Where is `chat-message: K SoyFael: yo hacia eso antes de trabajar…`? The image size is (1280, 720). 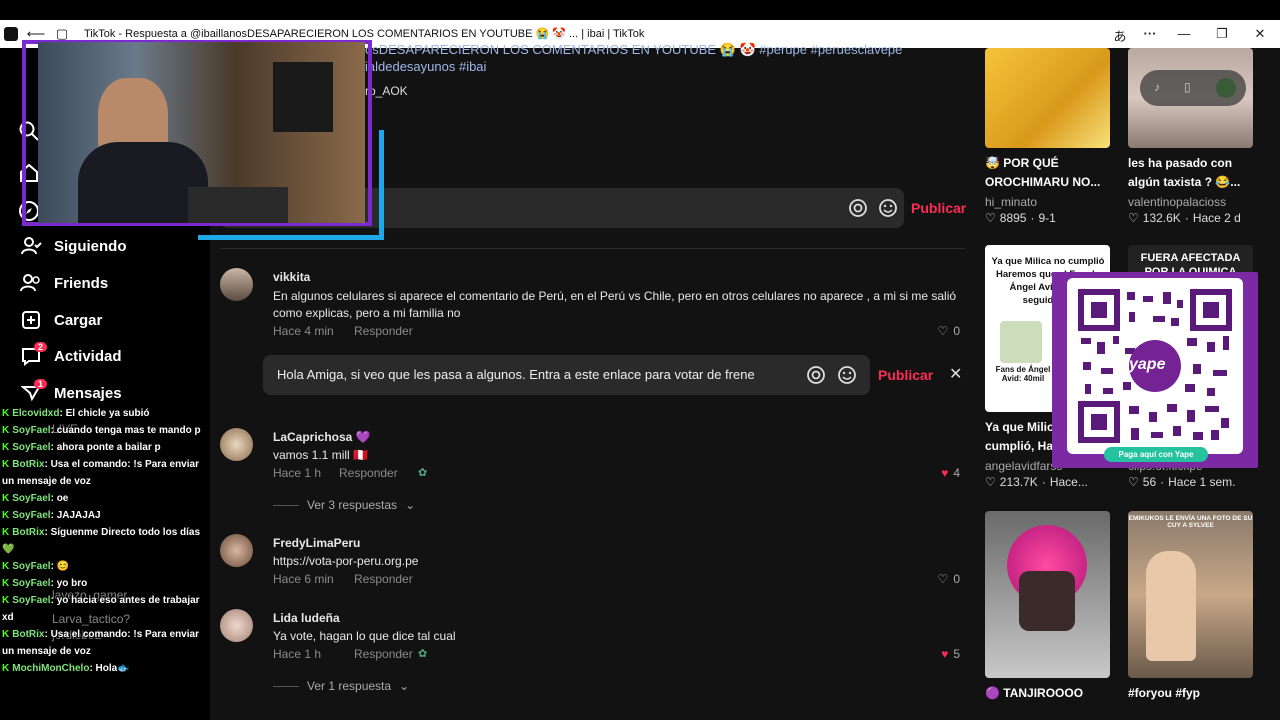 chat-message: K SoyFael: yo hacia eso antes de trabajar… is located at coordinates (105, 609).